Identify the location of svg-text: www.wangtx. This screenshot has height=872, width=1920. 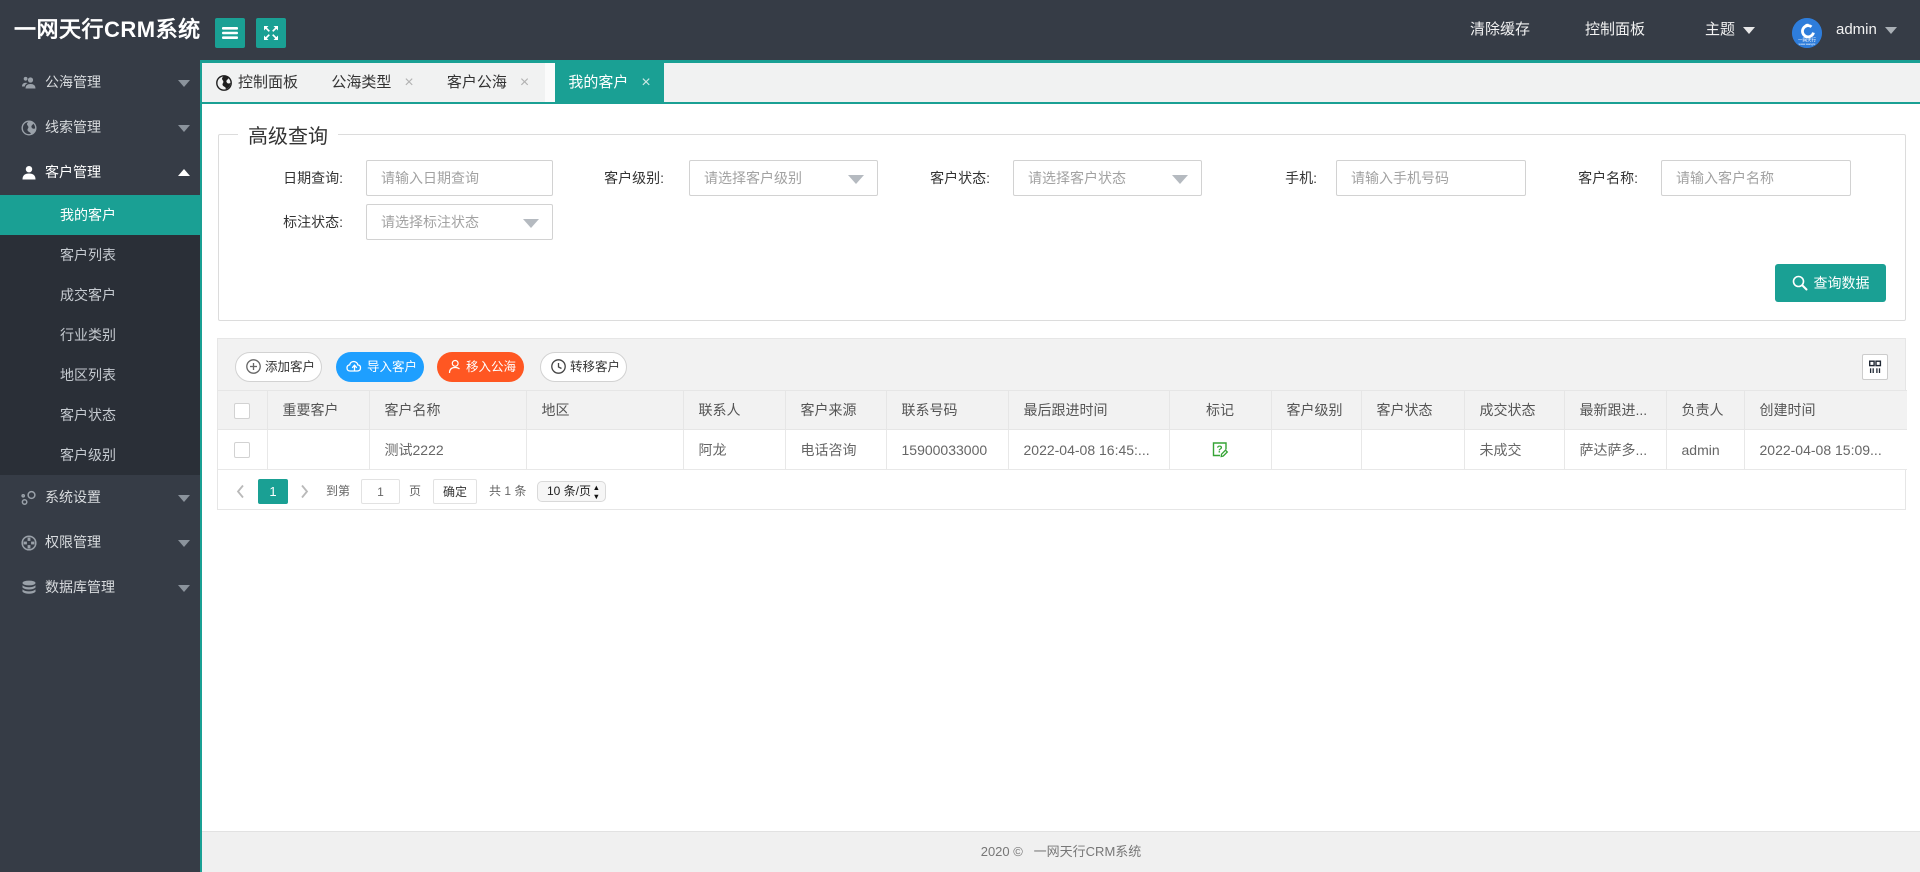
(1807, 44).